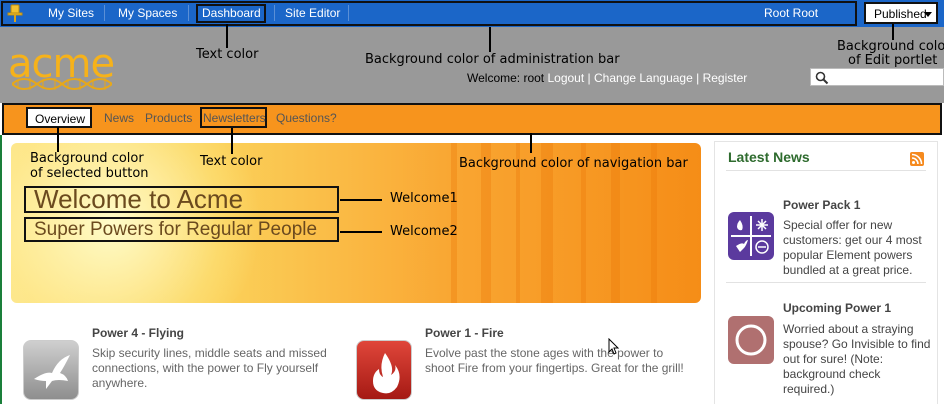 This screenshot has height=404, width=944. I want to click on welcome-label: Welcome: root, so click(506, 78).